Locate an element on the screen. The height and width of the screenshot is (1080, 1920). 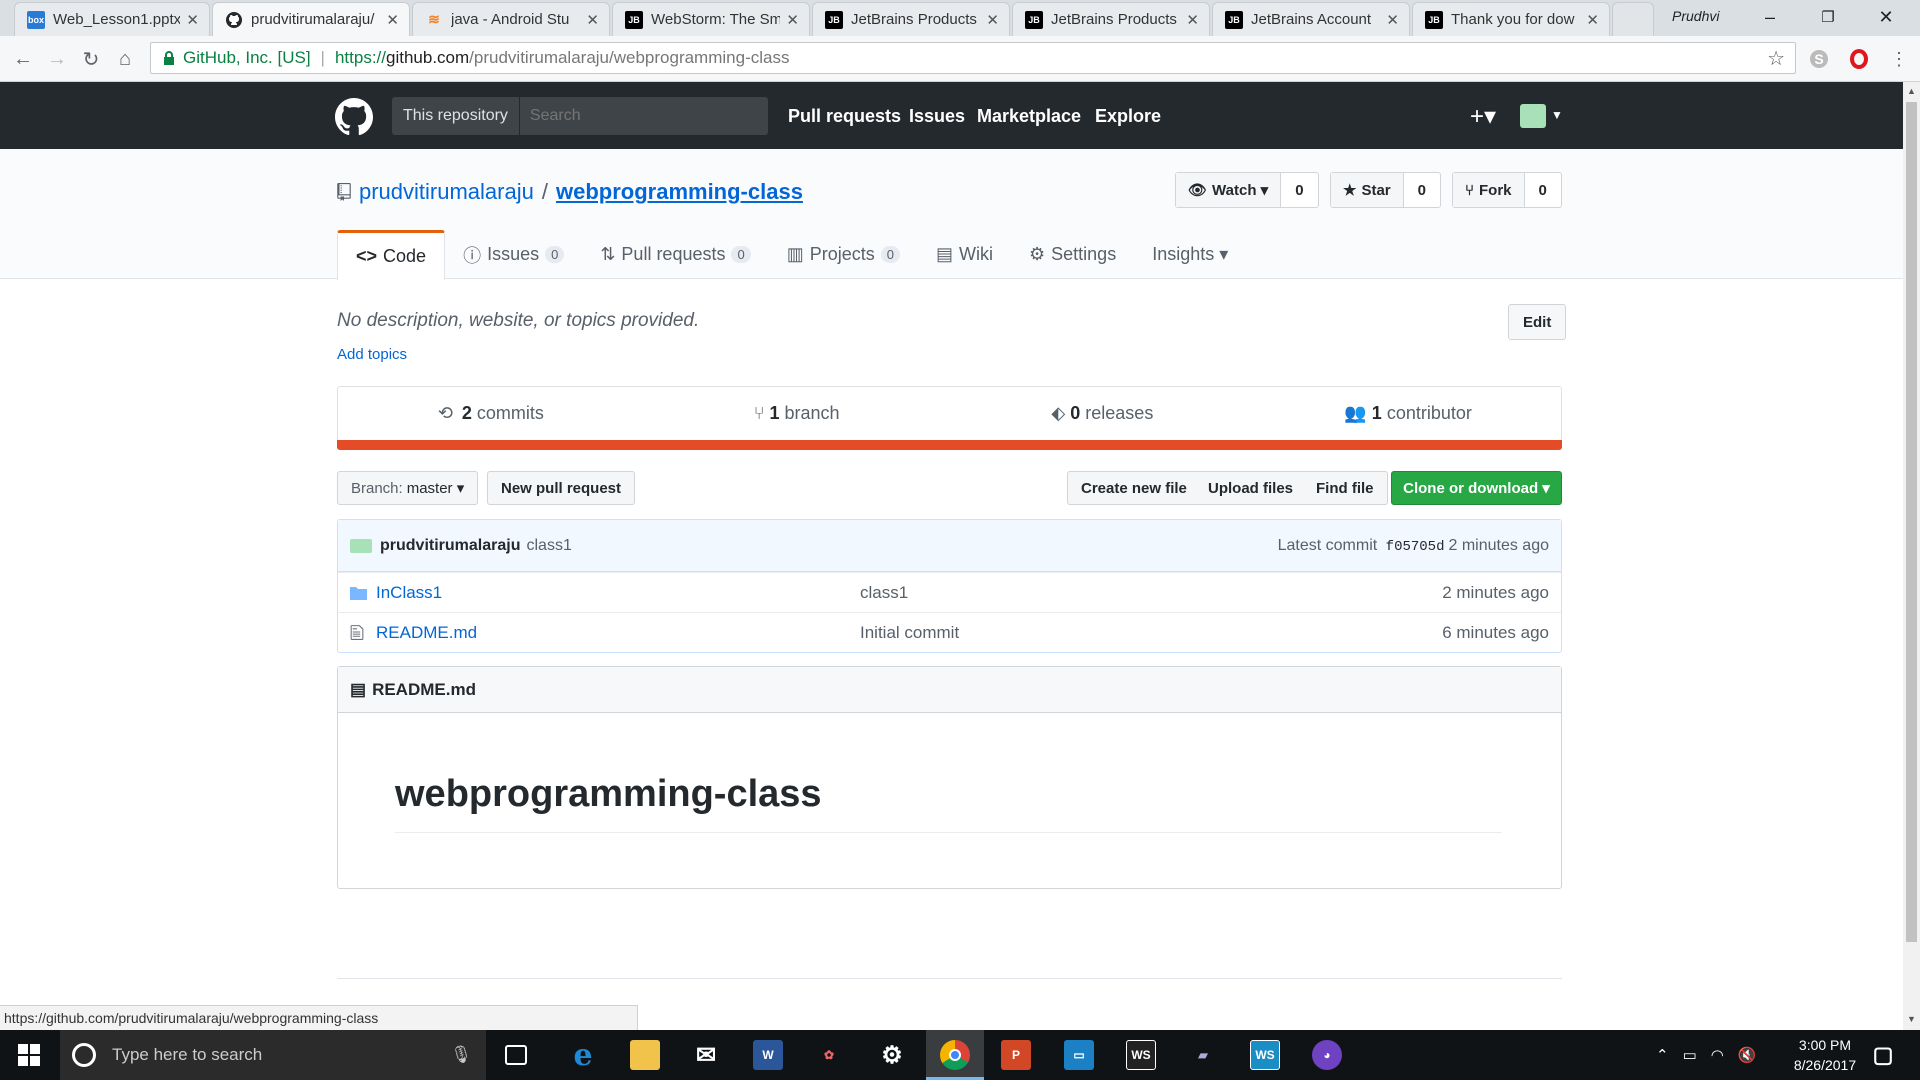
branch-link: ⑂ 1 branch is located at coordinates (797, 413).